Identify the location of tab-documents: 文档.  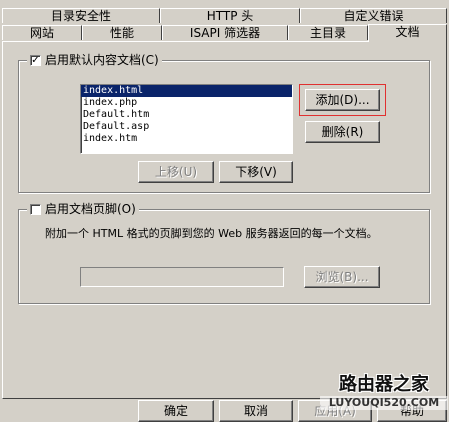
(407, 33).